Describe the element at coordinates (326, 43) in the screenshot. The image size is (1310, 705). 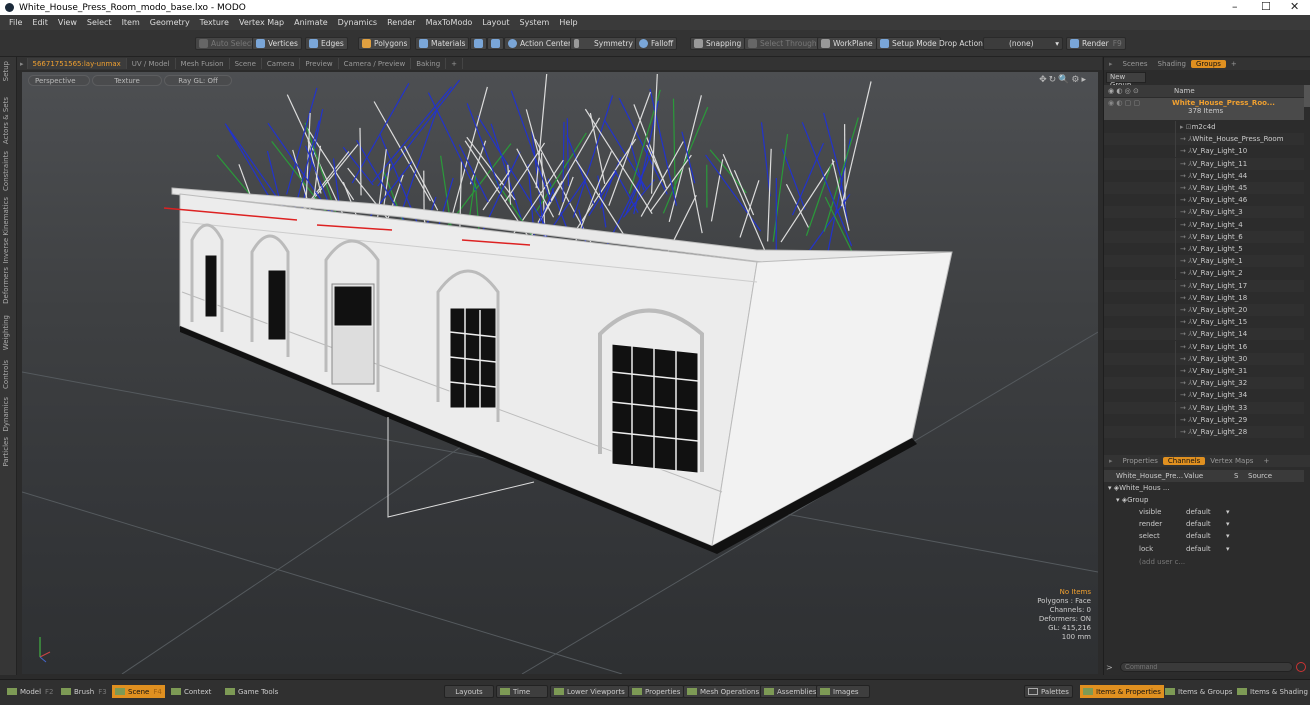
I see `edges-button: Edges` at that location.